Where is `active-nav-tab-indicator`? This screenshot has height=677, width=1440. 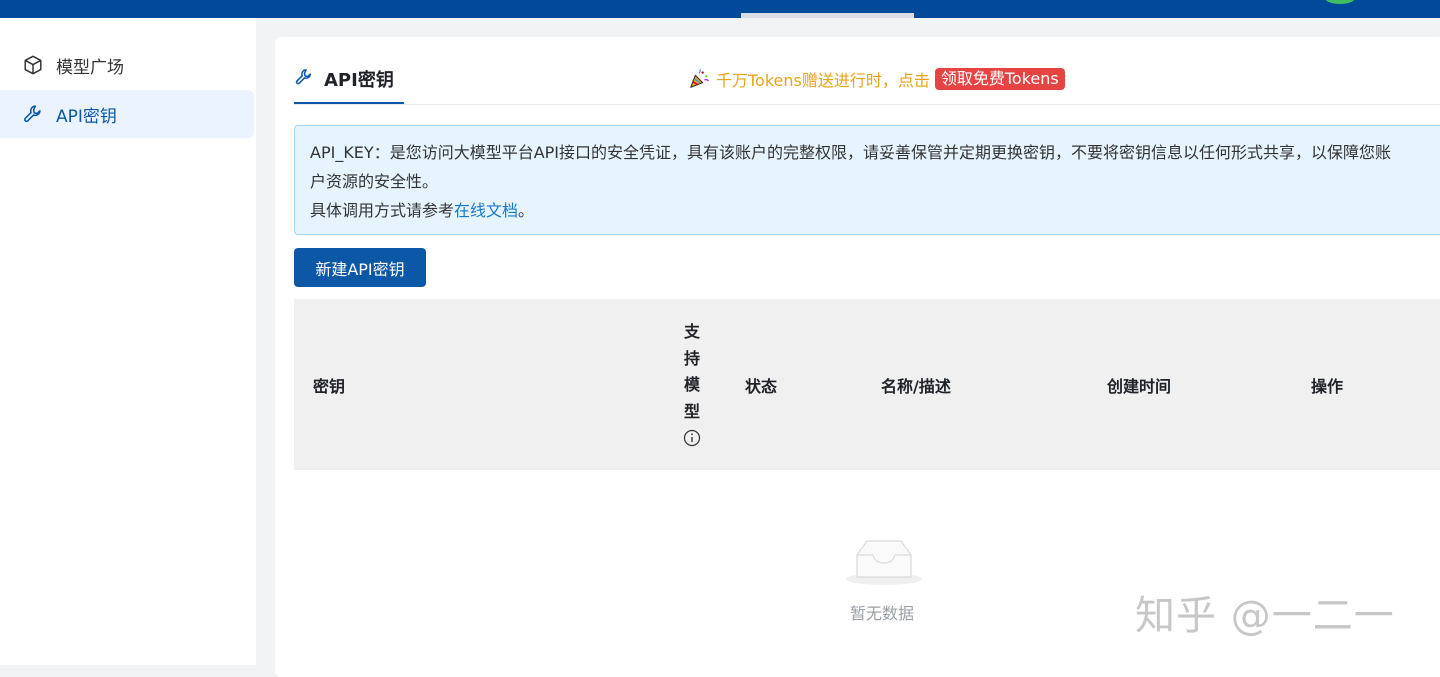
active-nav-tab-indicator is located at coordinates (827, 15).